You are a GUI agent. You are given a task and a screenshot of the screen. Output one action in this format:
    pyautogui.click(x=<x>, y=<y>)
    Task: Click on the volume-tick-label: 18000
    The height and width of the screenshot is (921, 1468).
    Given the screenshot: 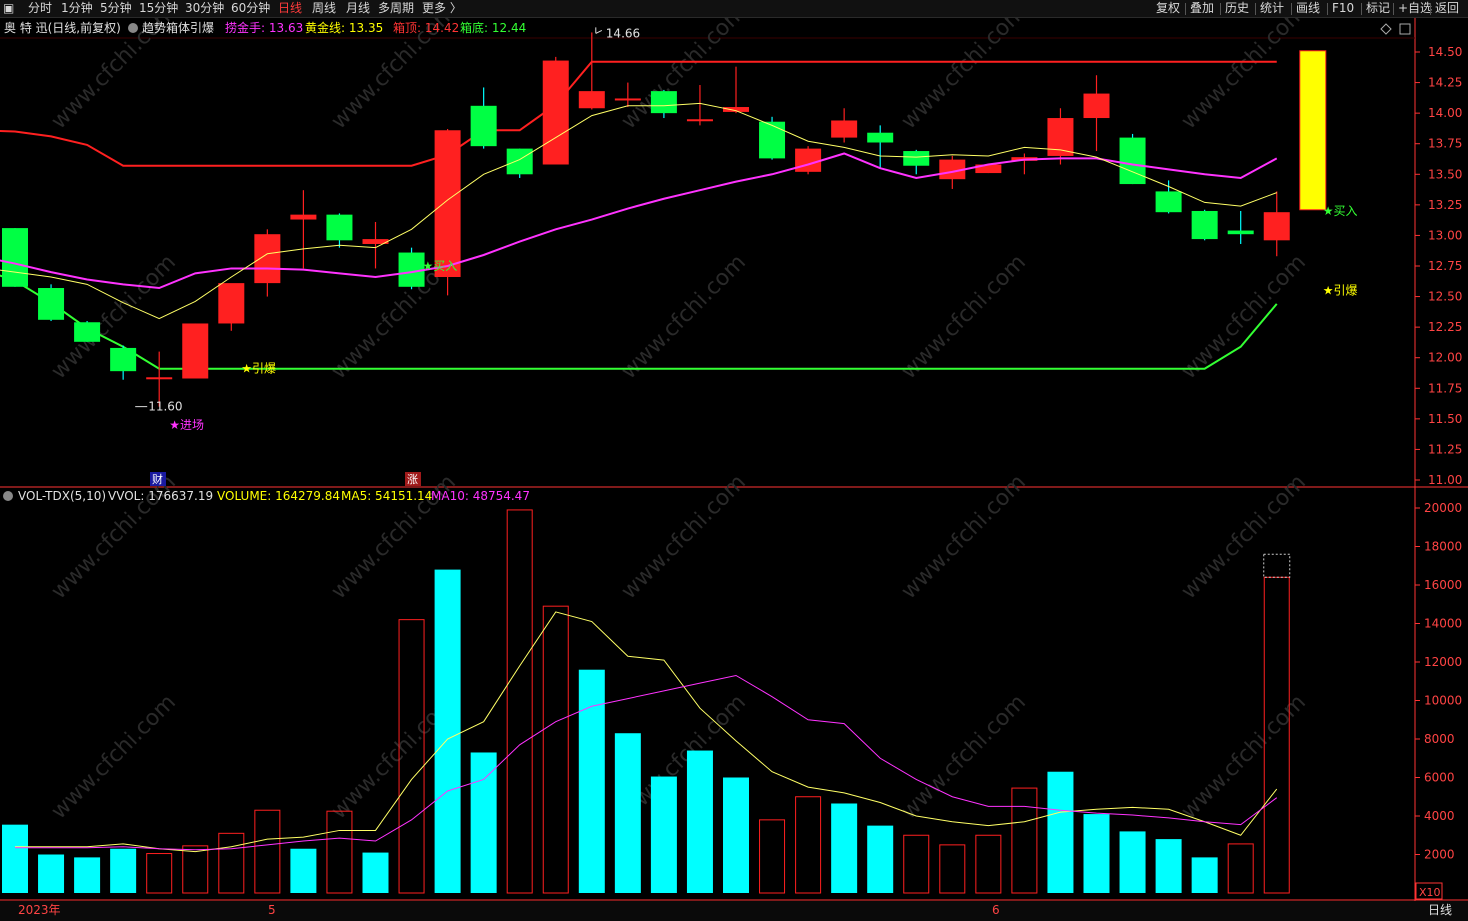 What is the action you would take?
    pyautogui.click(x=1443, y=547)
    